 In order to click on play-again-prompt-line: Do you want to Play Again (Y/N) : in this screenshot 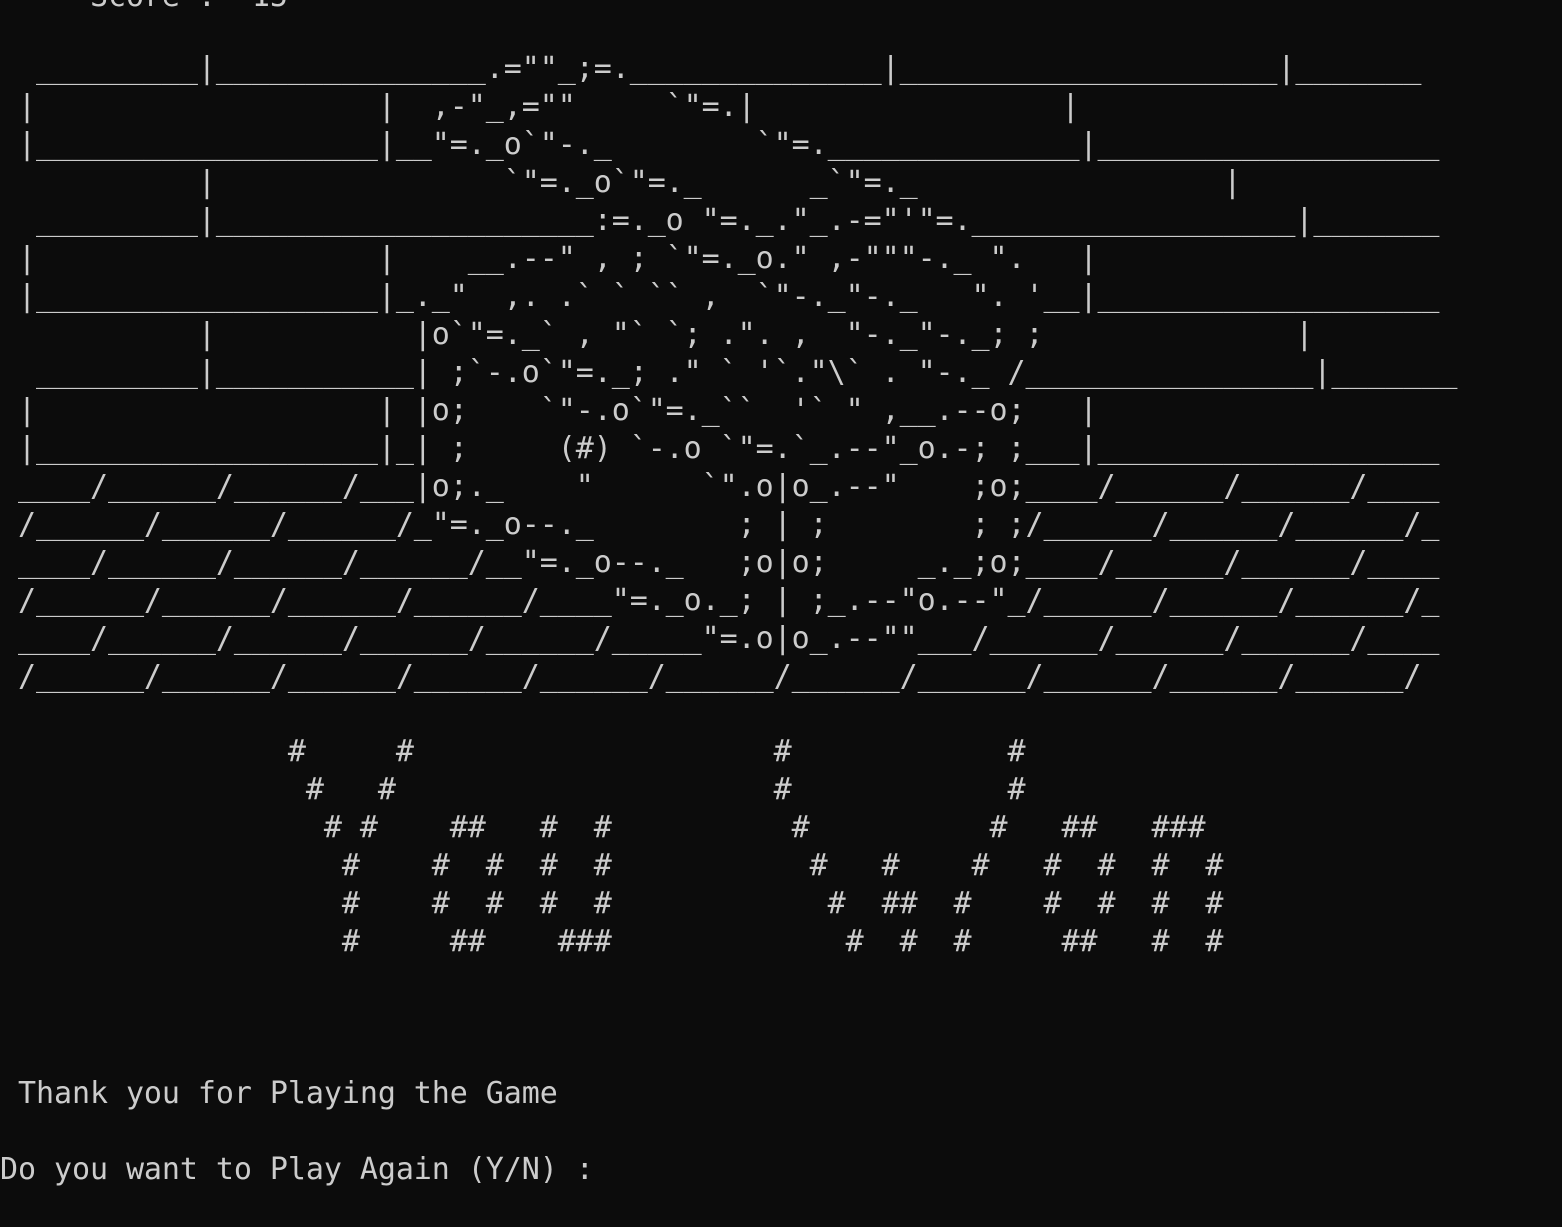, I will do `click(313, 1170)`.